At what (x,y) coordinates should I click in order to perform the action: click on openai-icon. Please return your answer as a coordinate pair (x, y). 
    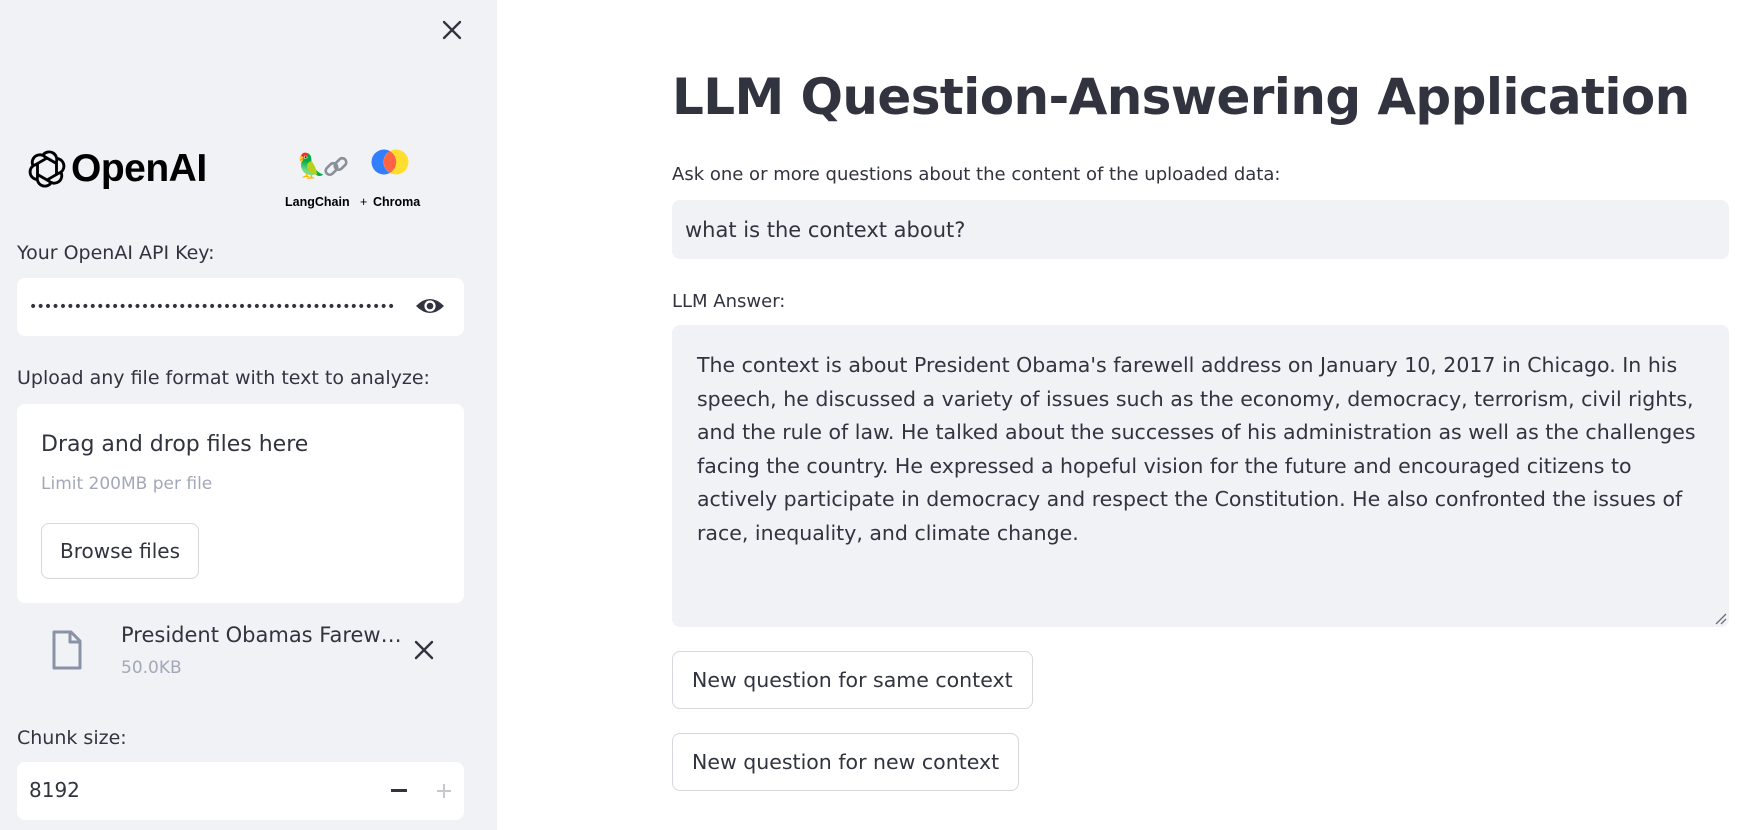
    Looking at the image, I should click on (47, 169).